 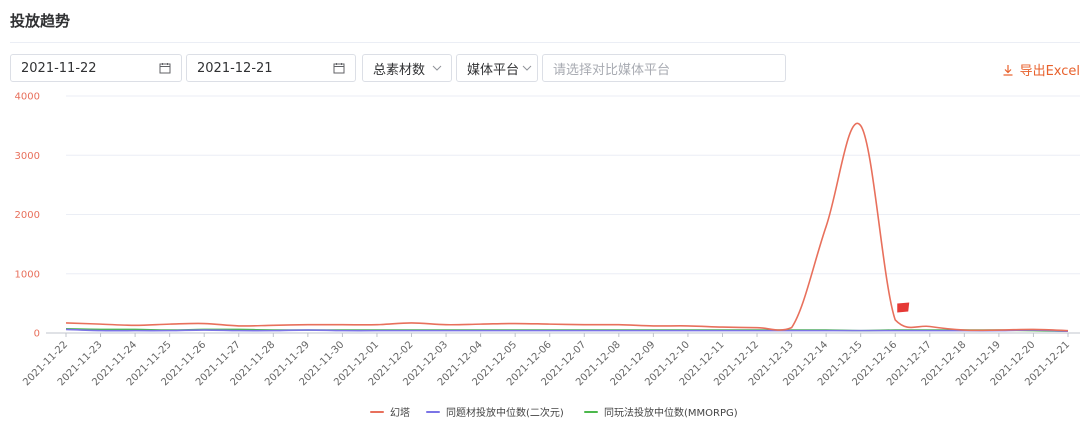 What do you see at coordinates (235, 68) in the screenshot?
I see `end-date-value: 2021-12-21` at bounding box center [235, 68].